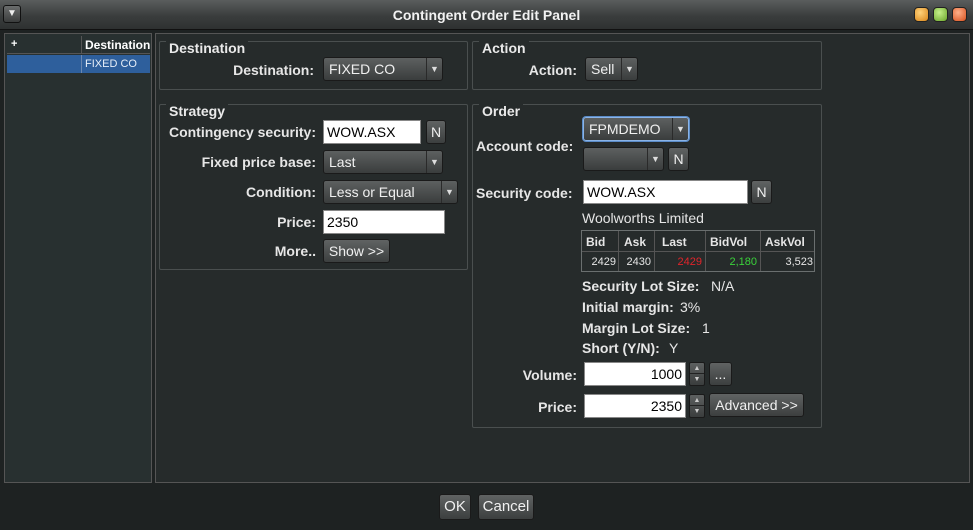  I want to click on action-select: Sell ▼, so click(611, 69).